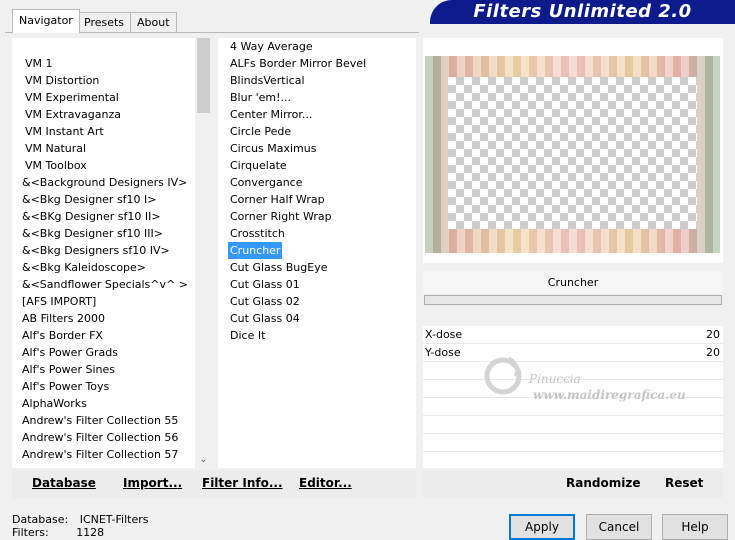 This screenshot has width=735, height=540. What do you see at coordinates (84, 267) in the screenshot?
I see `category-item: &<Bkg Kaleidoscope>` at bounding box center [84, 267].